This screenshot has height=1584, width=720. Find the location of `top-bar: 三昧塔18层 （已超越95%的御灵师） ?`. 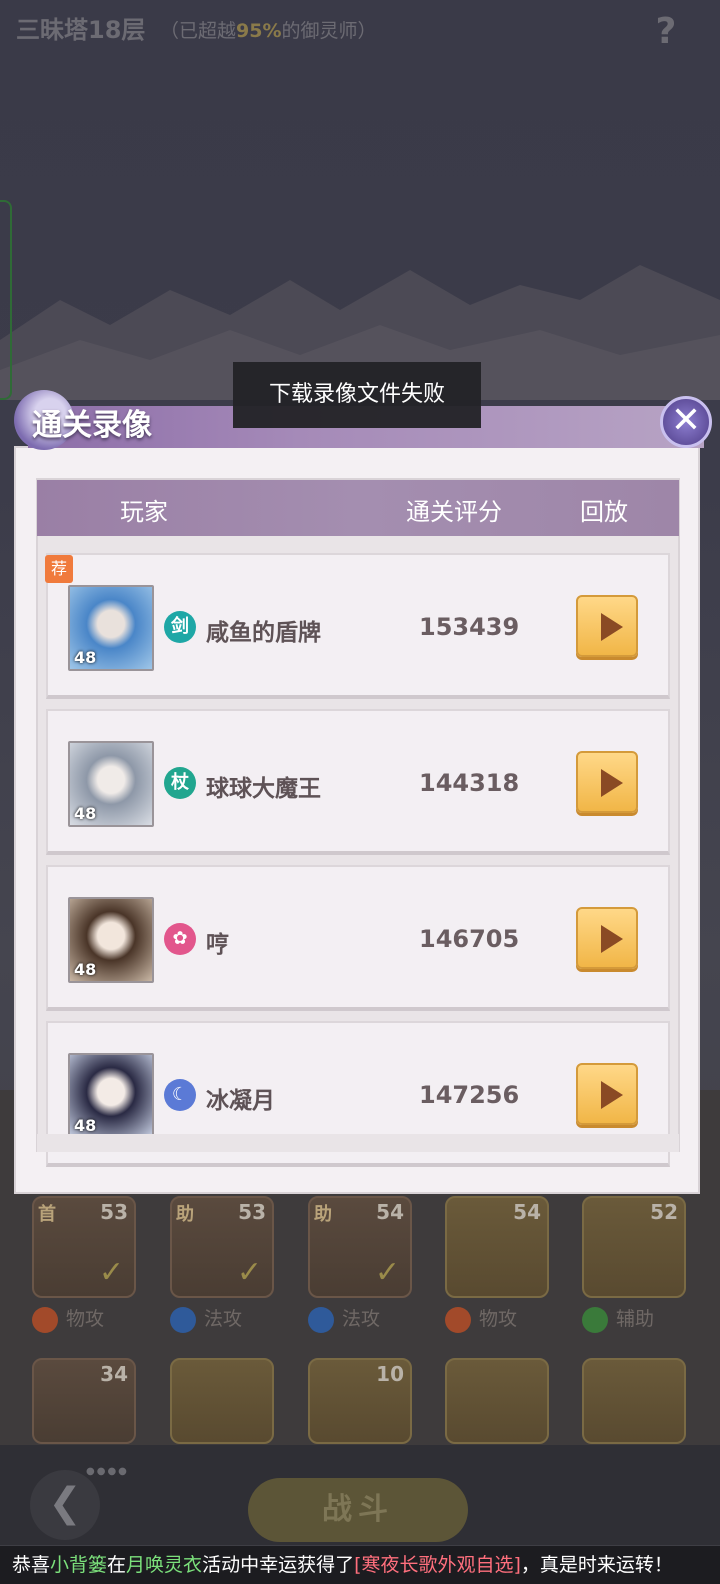

top-bar: 三昧塔18层 （已超越95%的御灵师） ? is located at coordinates (360, 30).